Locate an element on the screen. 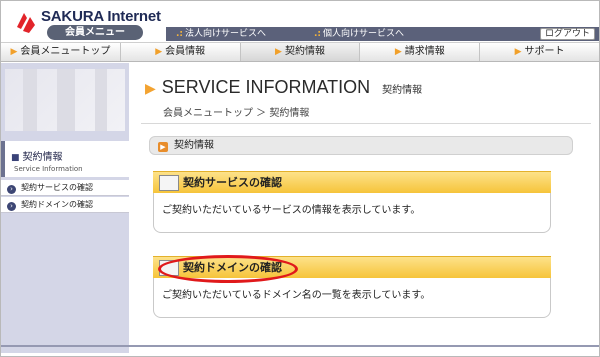 This screenshot has width=600, height=357. corporate-services-link: .: 法人向けサービスへ is located at coordinates (221, 34).